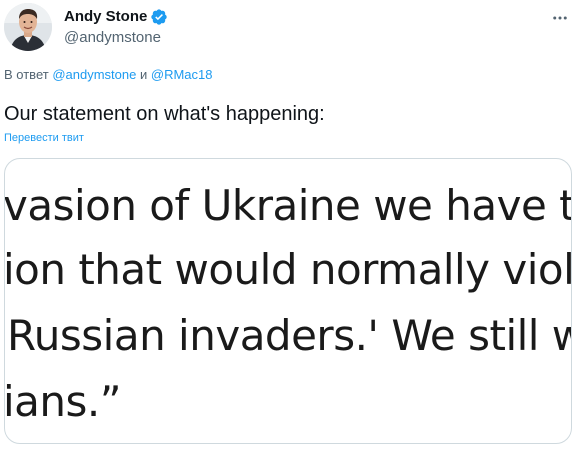  I want to click on media-text-line: ion that would normally viol, so click(288, 269).